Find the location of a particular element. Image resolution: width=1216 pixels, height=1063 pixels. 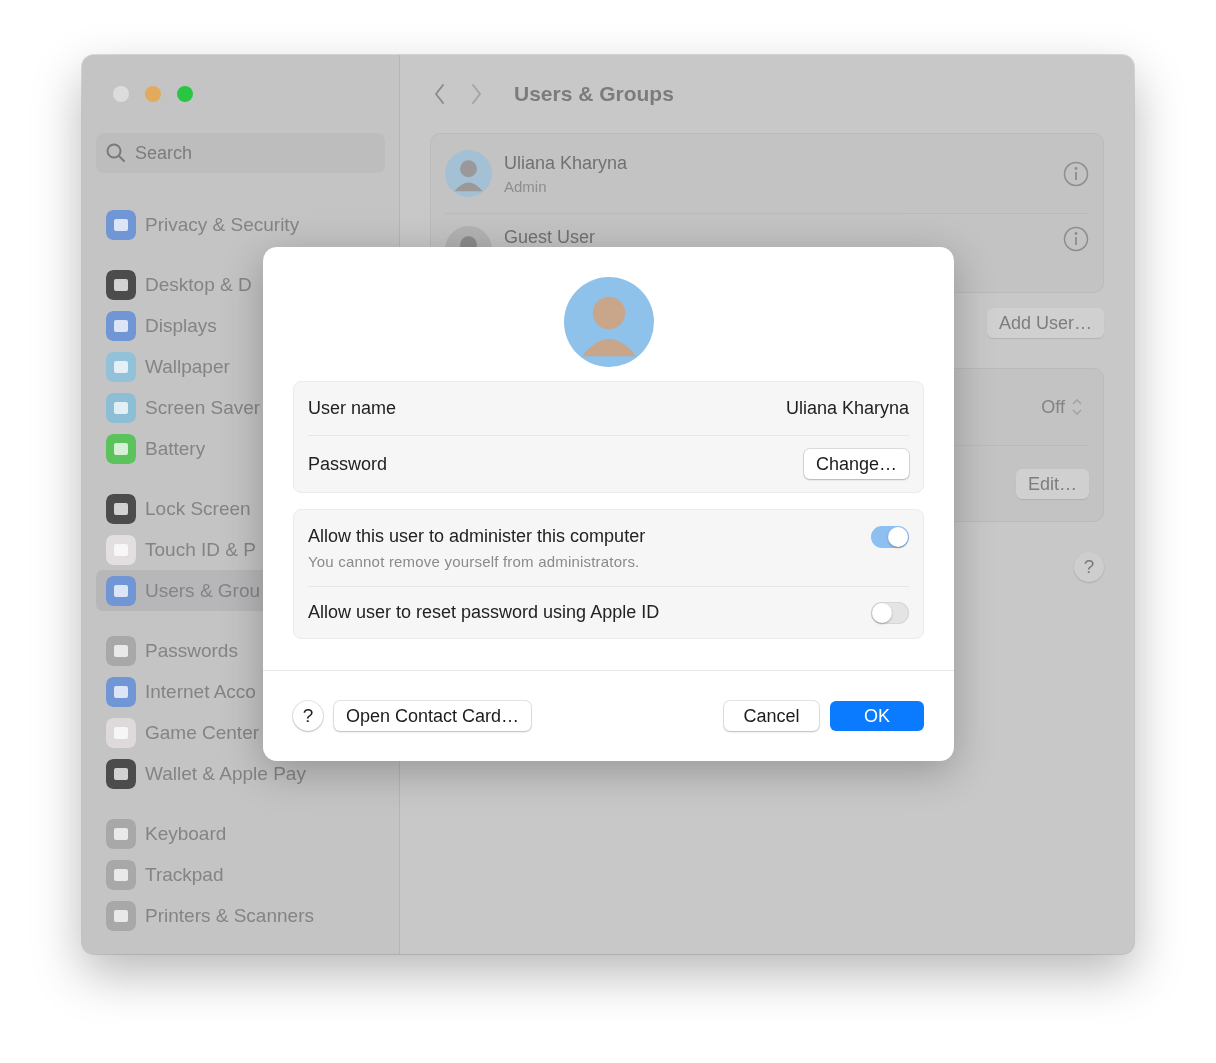

field-value: Uliana Kharyna is located at coordinates (847, 408).